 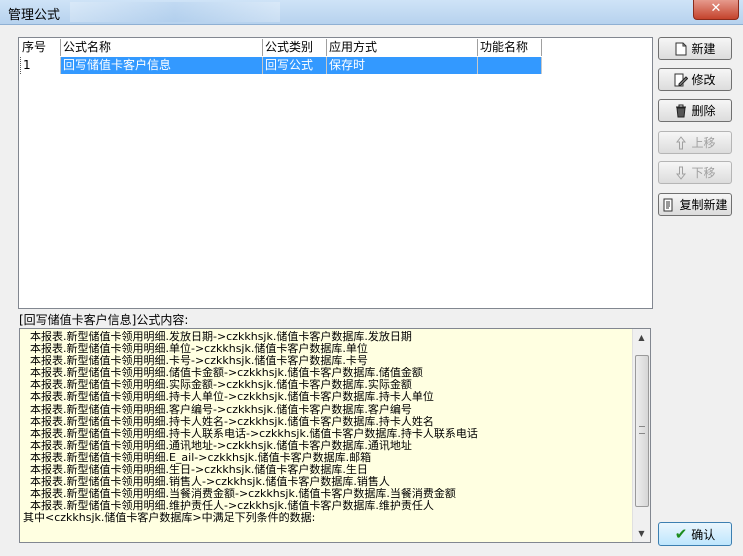 What do you see at coordinates (162, 47) in the screenshot?
I see `column-header-formula-name: 公式名称` at bounding box center [162, 47].